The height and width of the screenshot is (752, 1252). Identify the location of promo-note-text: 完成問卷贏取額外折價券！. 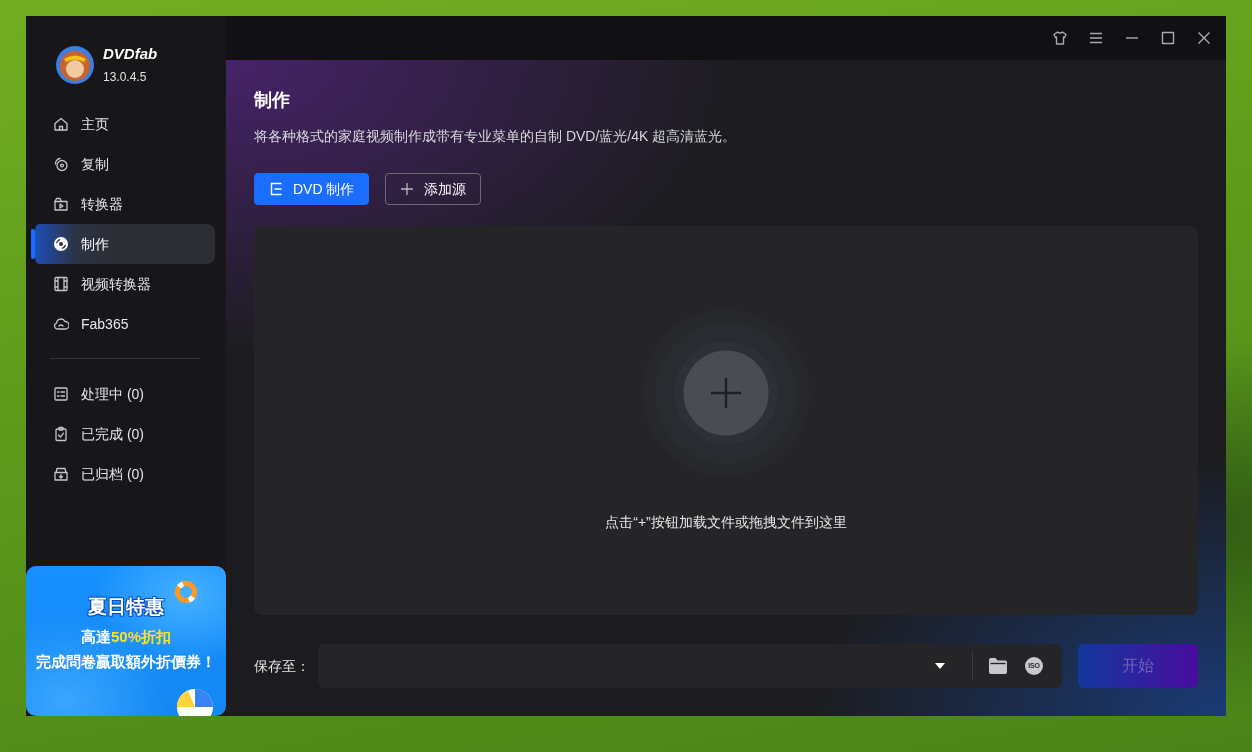
(126, 662).